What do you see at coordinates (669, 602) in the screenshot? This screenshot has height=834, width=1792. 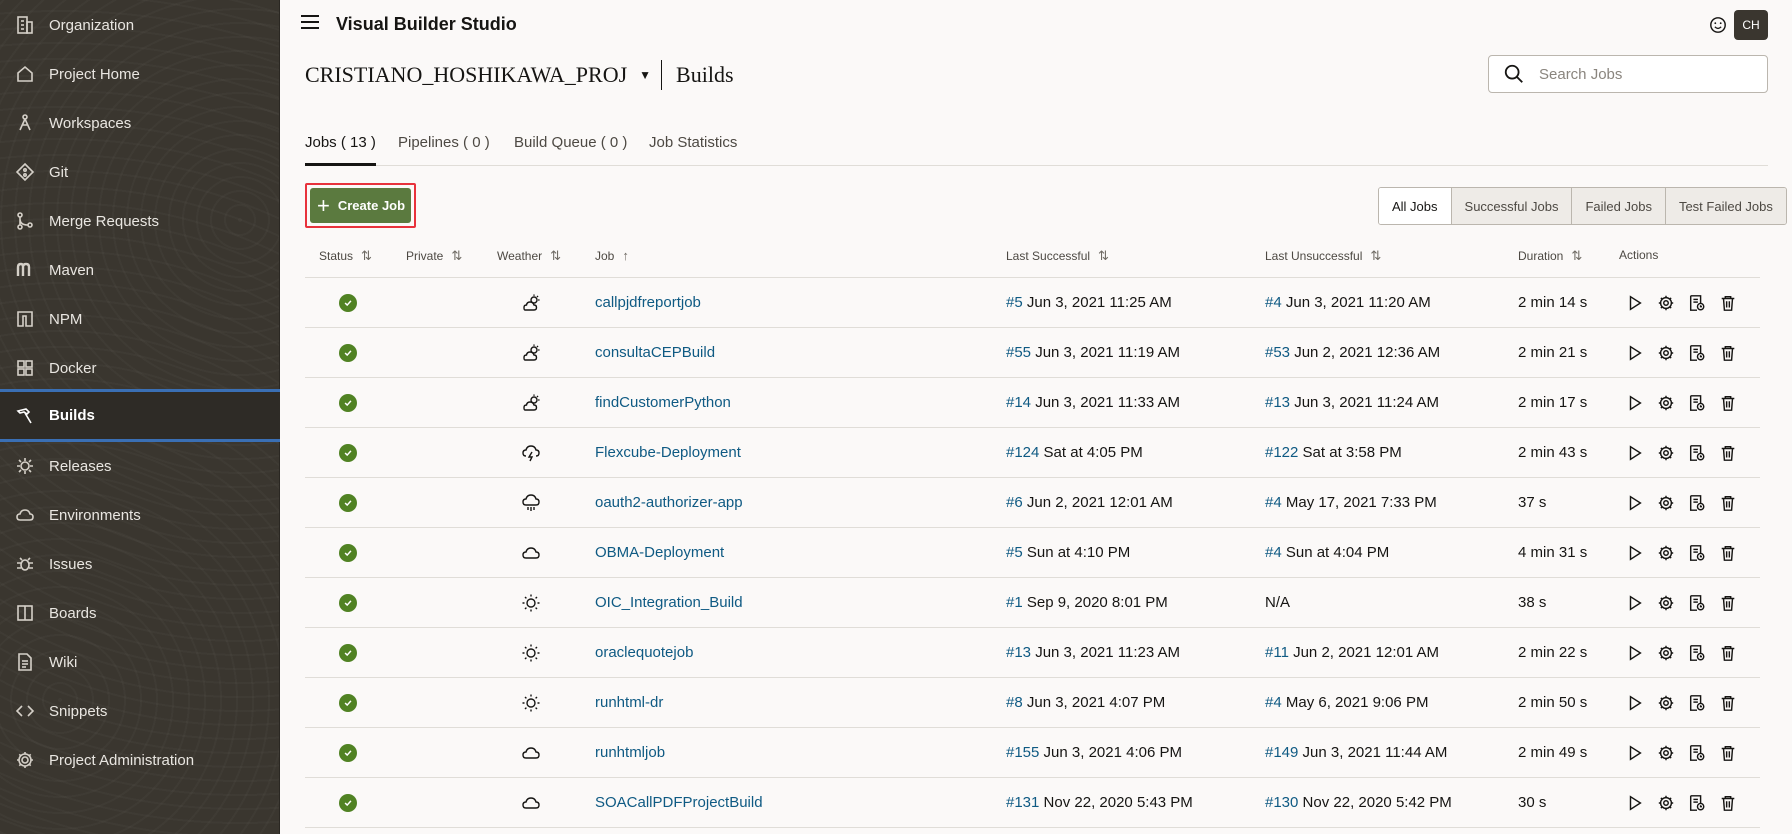 I see `job-link: OIC_Integration_Build` at bounding box center [669, 602].